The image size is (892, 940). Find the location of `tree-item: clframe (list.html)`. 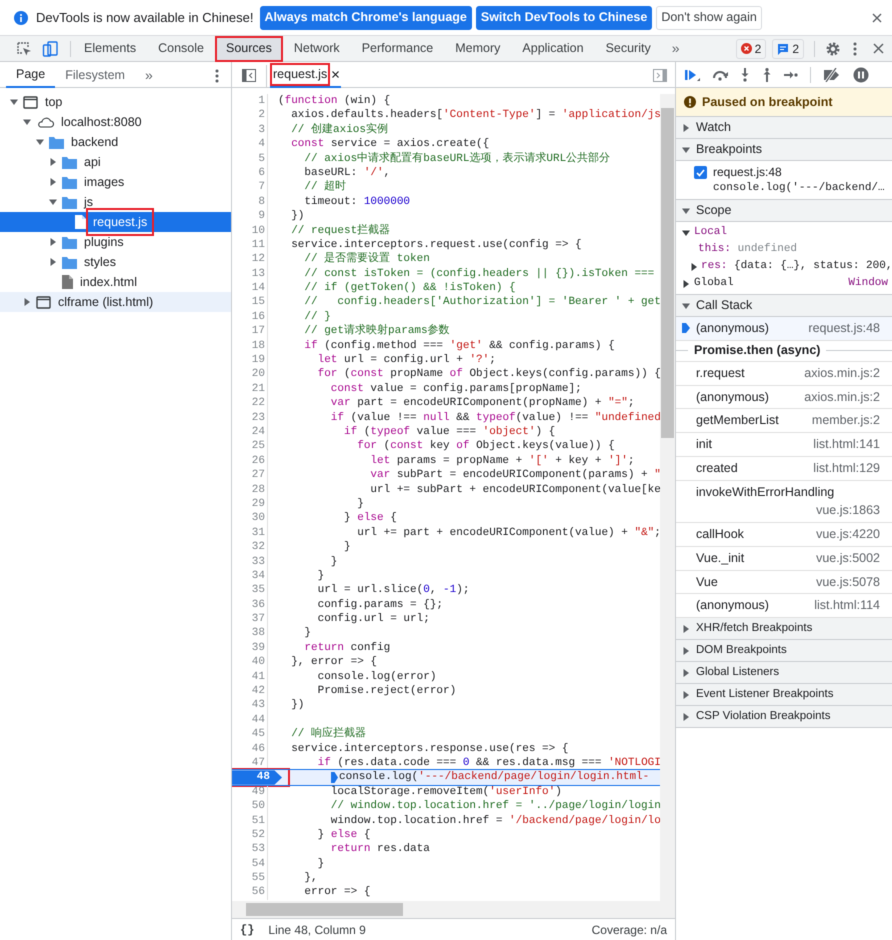

tree-item: clframe (list.html) is located at coordinates (115, 302).